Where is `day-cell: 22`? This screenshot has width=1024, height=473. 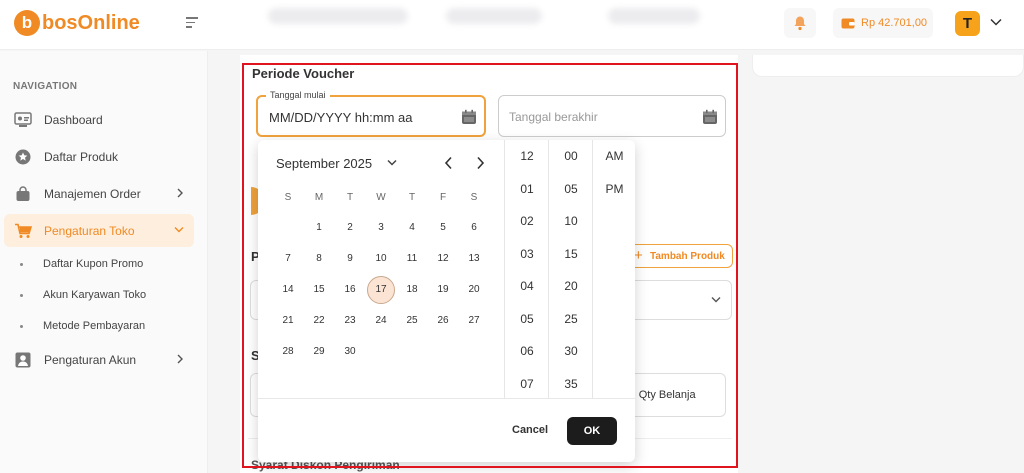
day-cell: 22 is located at coordinates (319, 321).